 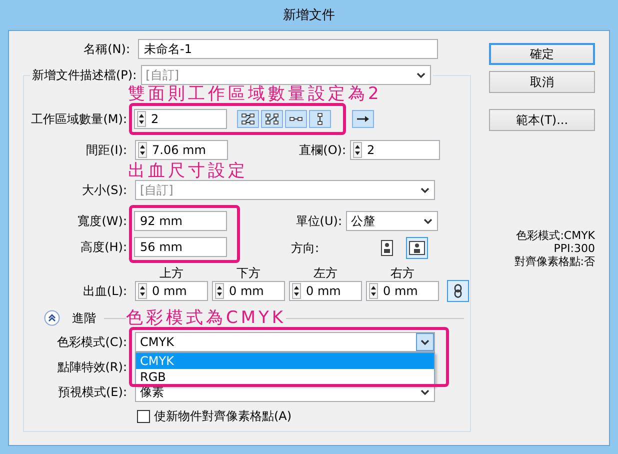 What do you see at coordinates (92, 367) in the screenshot?
I see `field-label: 點陣特效(R):` at bounding box center [92, 367].